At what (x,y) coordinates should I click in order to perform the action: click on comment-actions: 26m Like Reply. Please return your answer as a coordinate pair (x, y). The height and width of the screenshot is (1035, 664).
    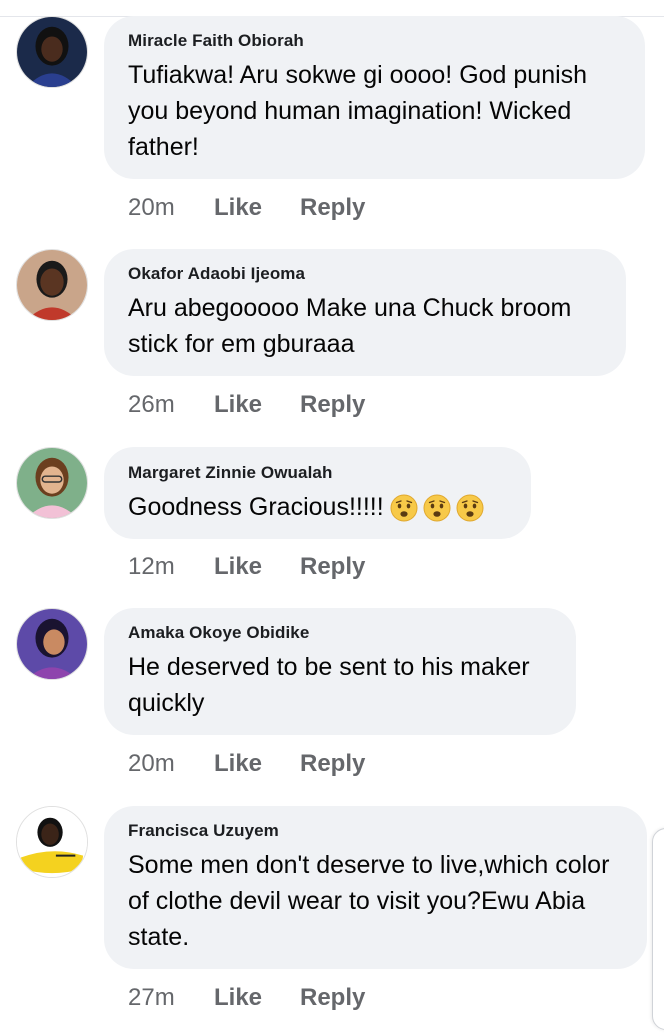
    Looking at the image, I should click on (246, 405).